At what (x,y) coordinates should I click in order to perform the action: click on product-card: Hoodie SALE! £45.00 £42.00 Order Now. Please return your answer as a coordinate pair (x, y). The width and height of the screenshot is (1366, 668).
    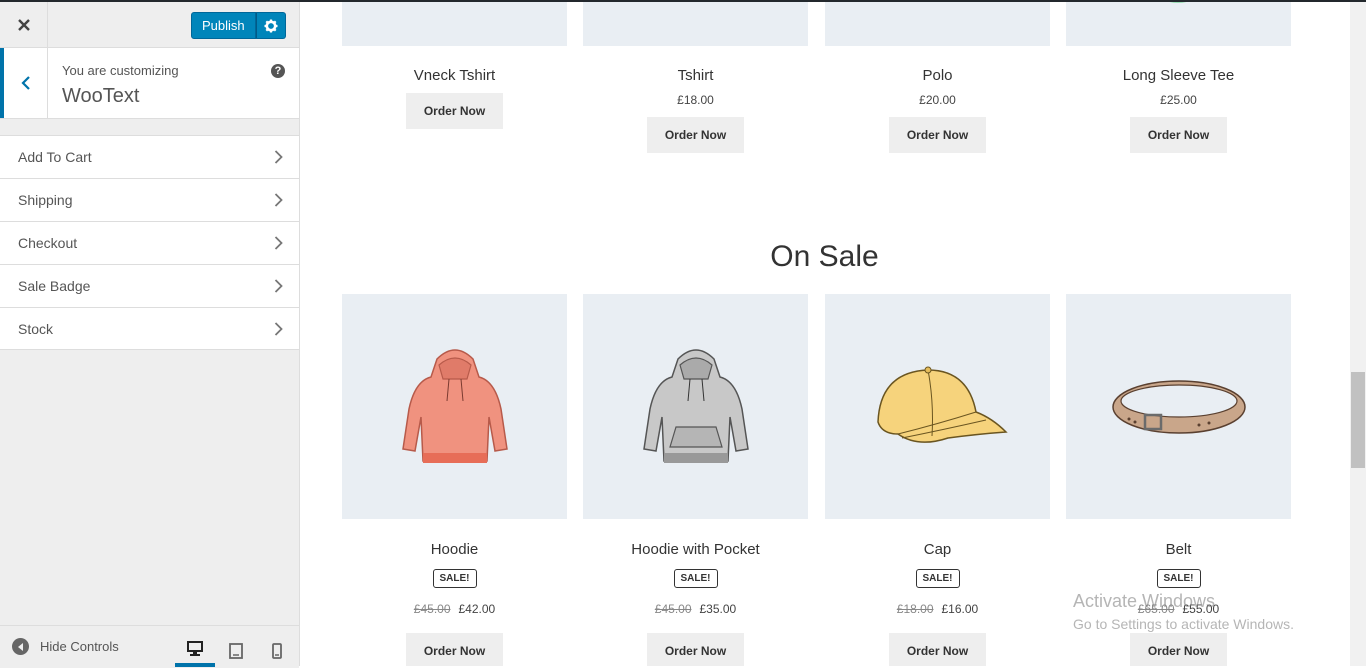
    Looking at the image, I should click on (454, 480).